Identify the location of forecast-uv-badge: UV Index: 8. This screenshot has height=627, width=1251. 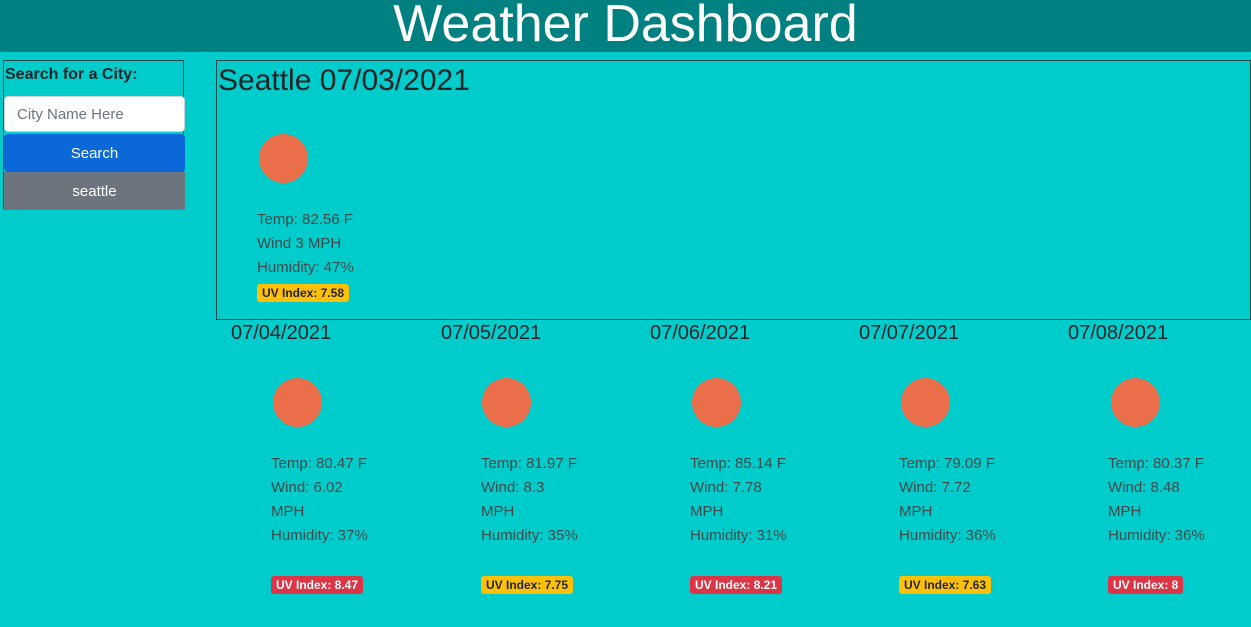
(1146, 585).